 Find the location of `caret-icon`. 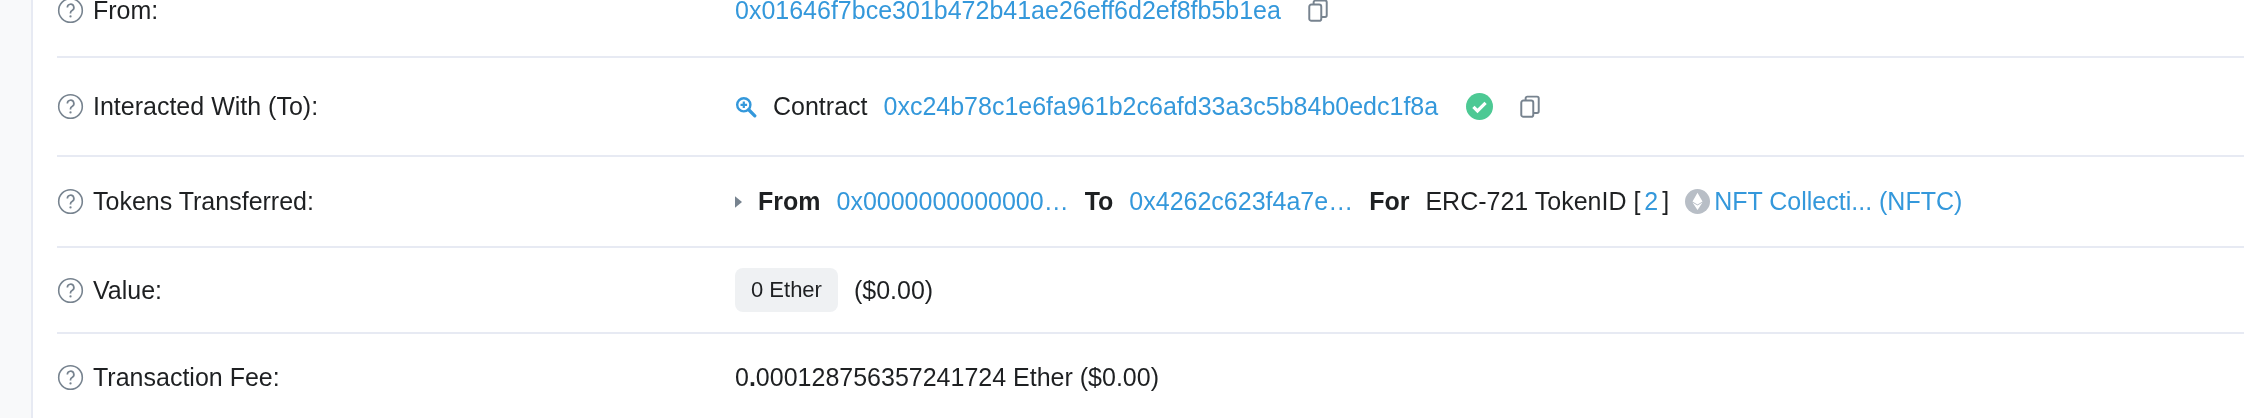

caret-icon is located at coordinates (738, 201).